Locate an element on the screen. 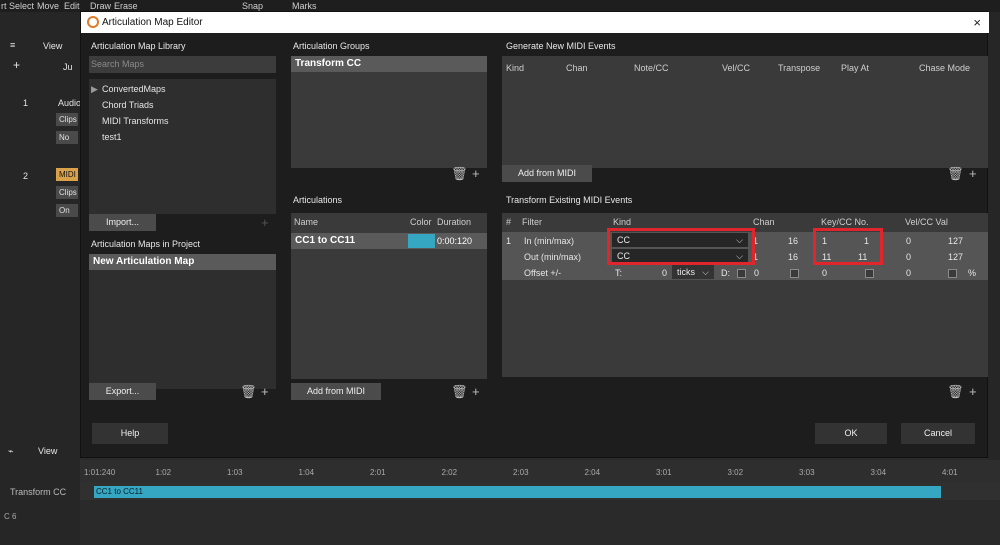 This screenshot has height=545, width=1000. list-item: ConvertedMaps is located at coordinates (134, 89).